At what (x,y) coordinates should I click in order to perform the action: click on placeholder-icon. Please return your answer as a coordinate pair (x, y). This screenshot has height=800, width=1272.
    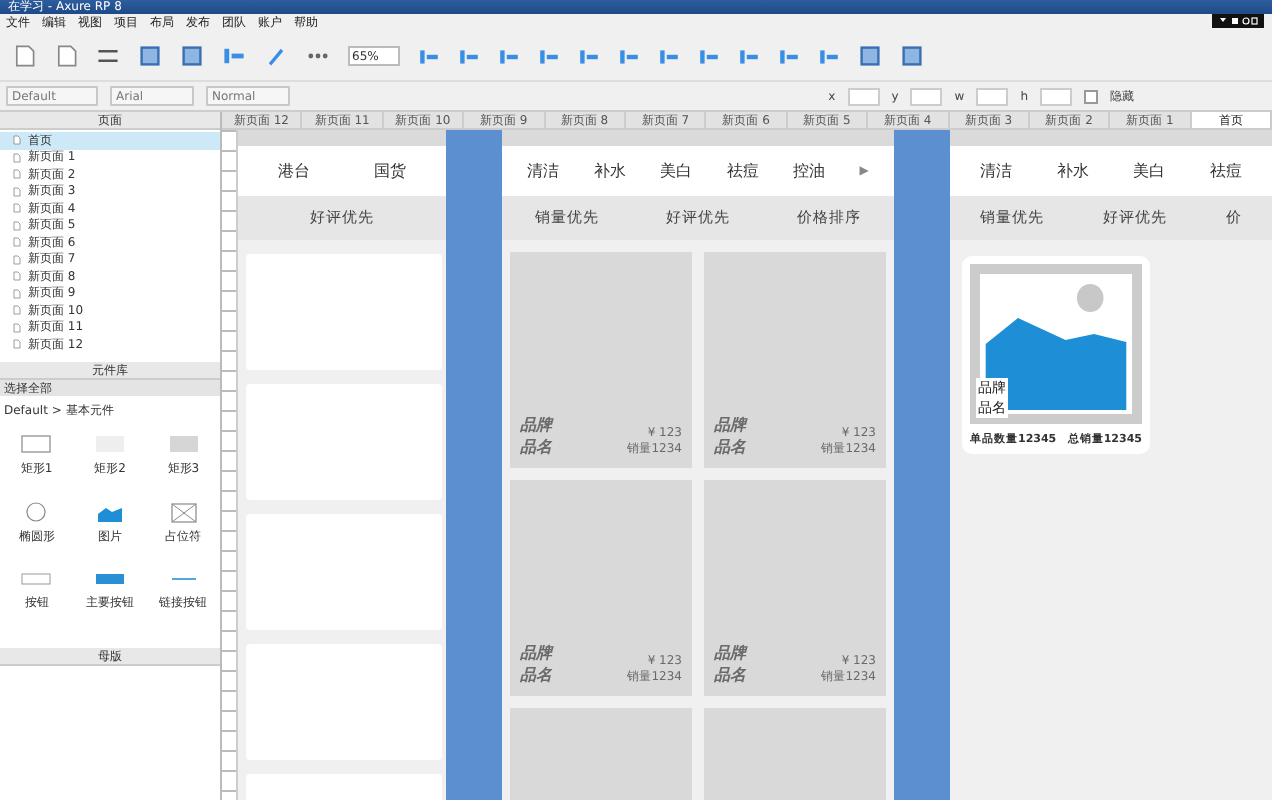
    Looking at the image, I should click on (183, 511).